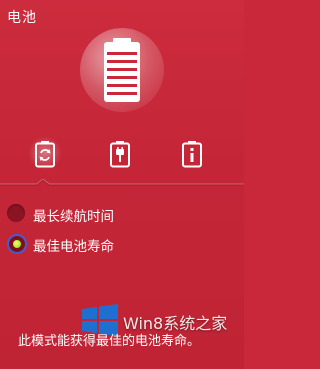 This screenshot has height=369, width=320. I want to click on option-label: 最佳电池寿命, so click(73, 247).